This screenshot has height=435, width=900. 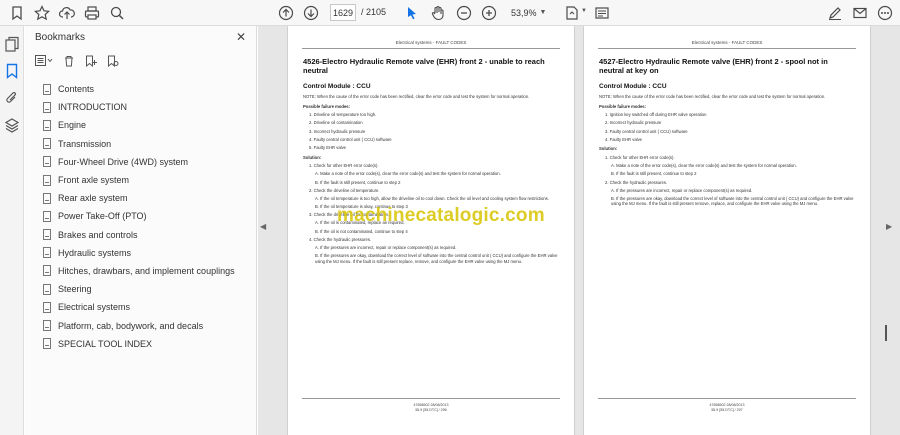 I want to click on bookmark-item-hydraulic: Hydraulic systems, so click(x=139, y=253).